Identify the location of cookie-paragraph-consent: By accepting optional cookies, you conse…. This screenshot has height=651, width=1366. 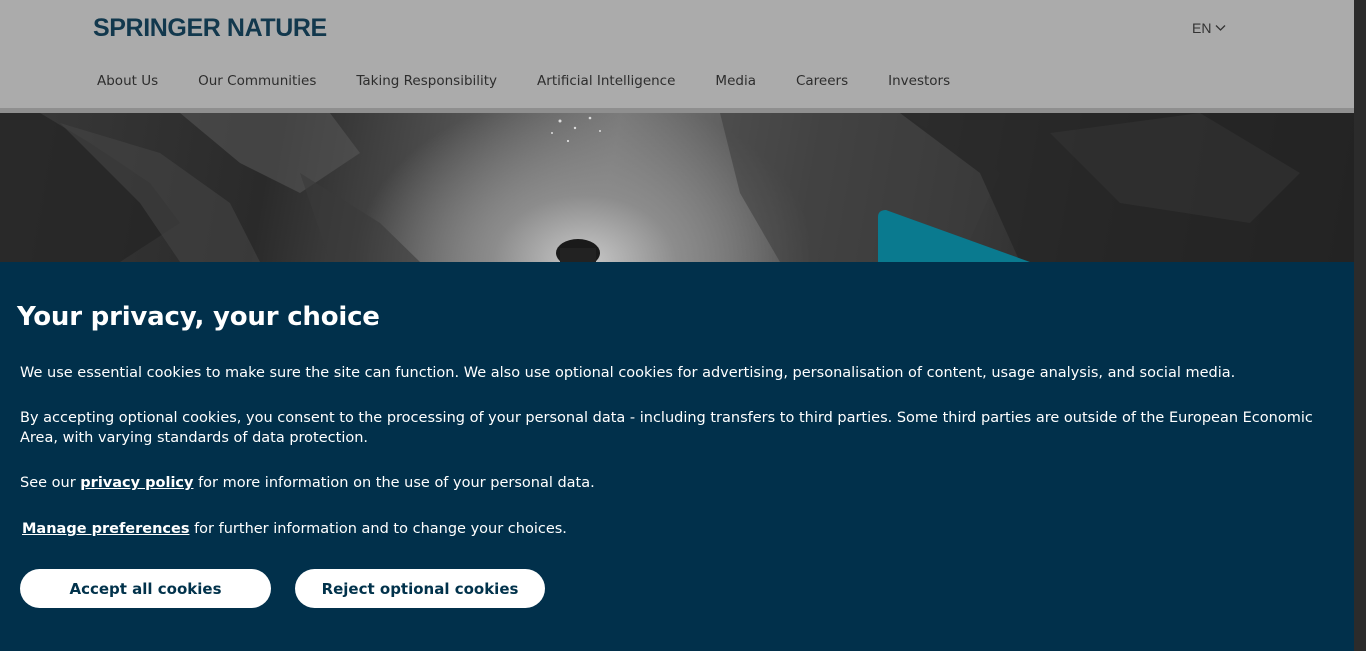
(666, 428).